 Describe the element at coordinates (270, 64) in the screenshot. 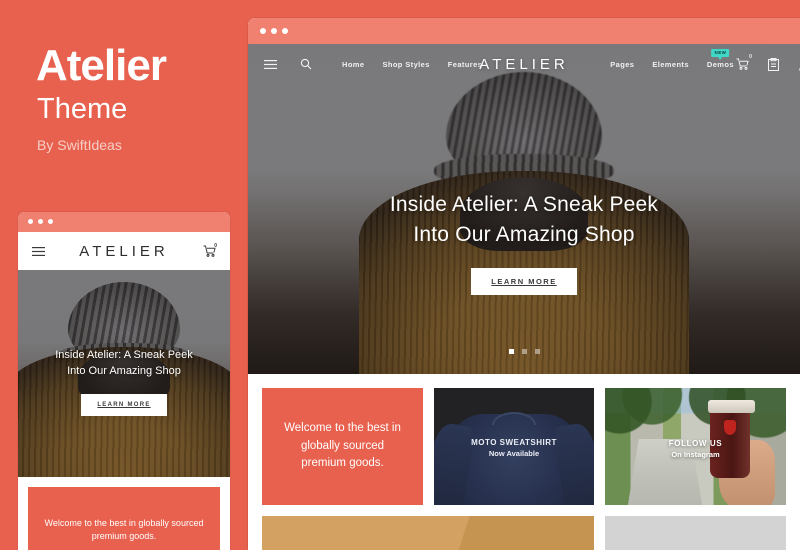

I see `hamburger-icon` at that location.